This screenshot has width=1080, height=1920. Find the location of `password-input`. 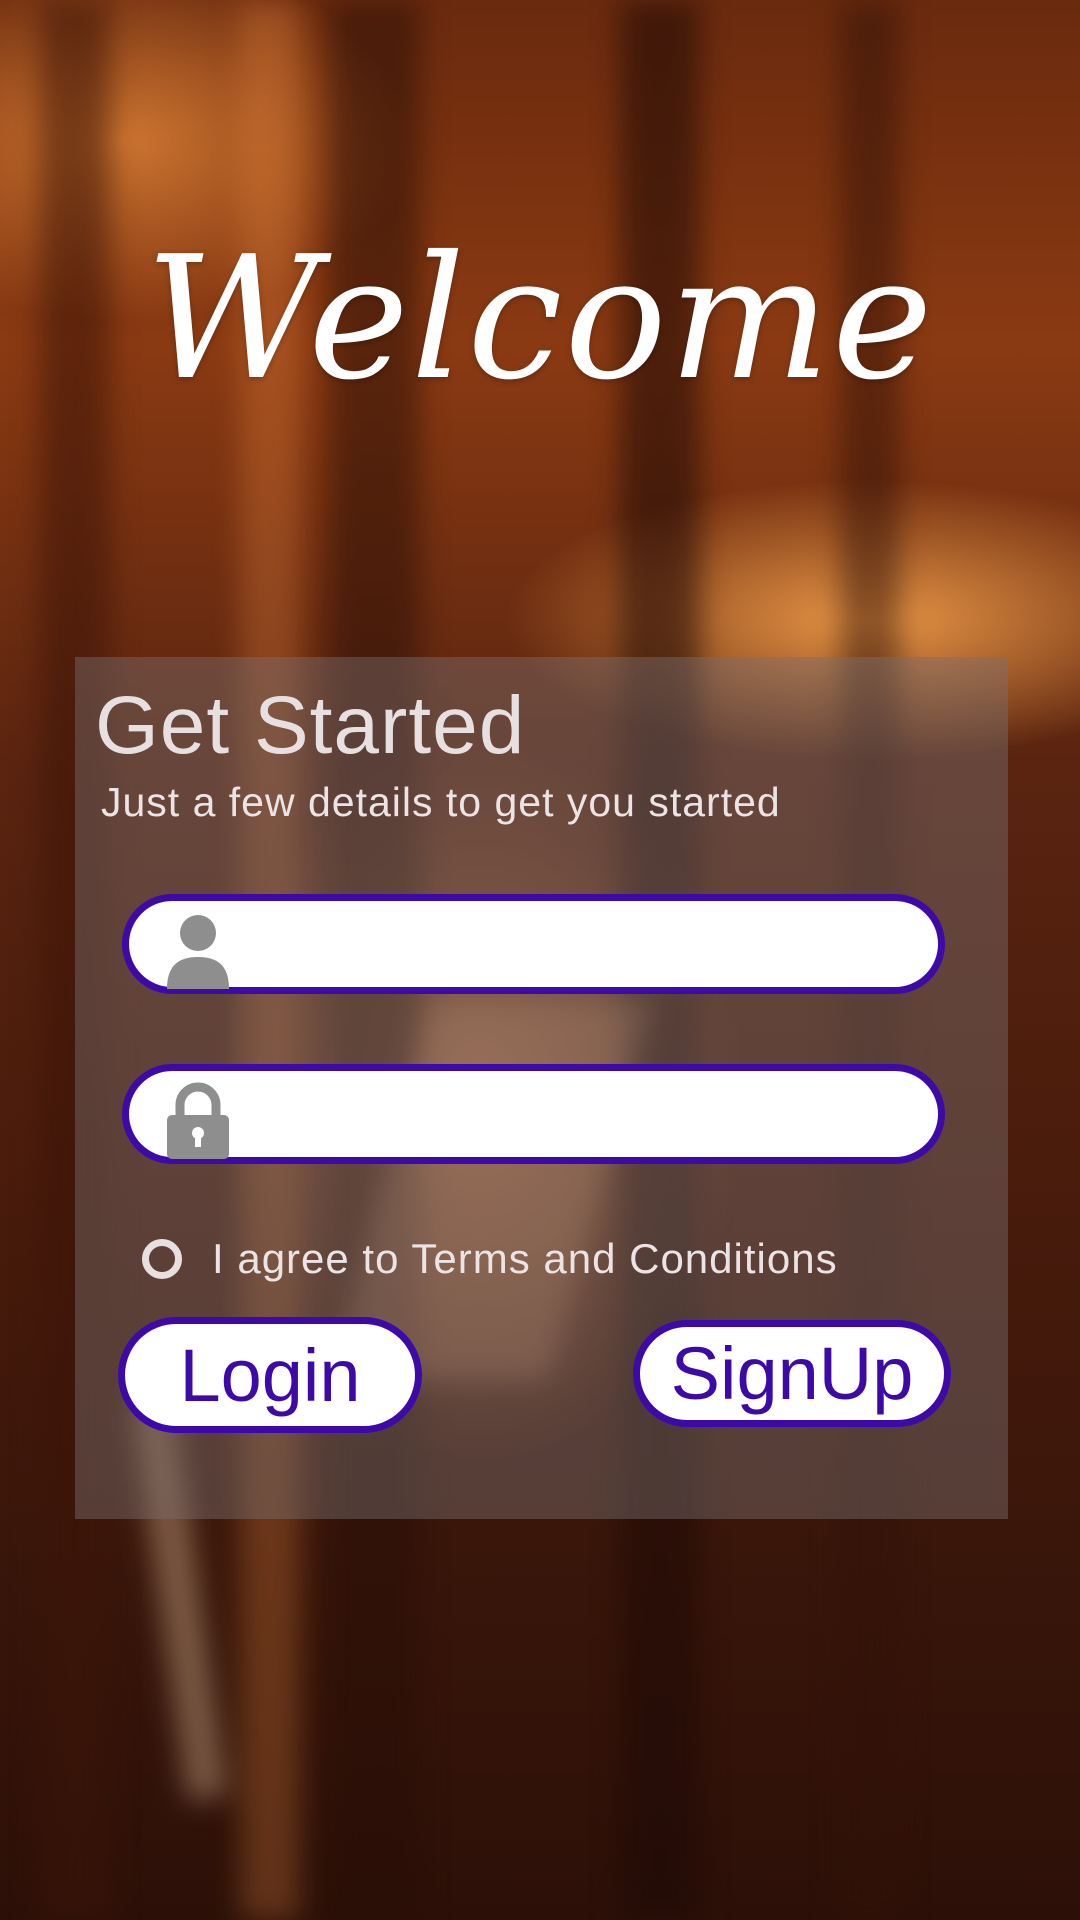

password-input is located at coordinates (591, 1115).